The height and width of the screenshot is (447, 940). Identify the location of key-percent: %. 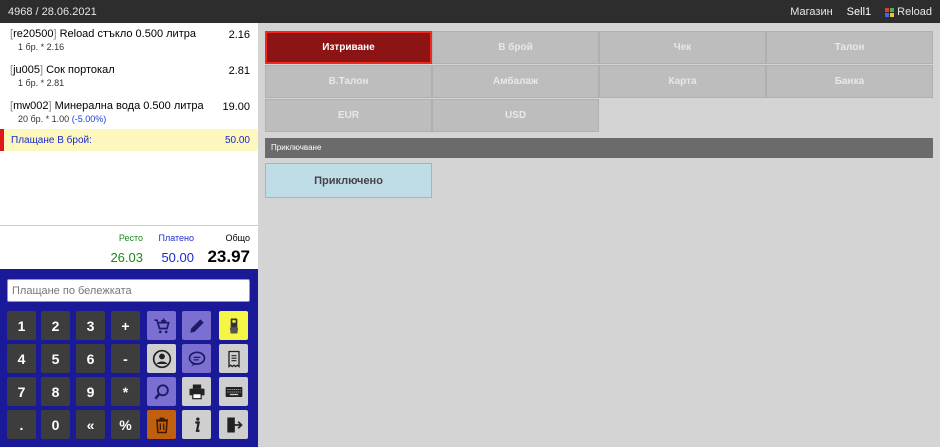
(125, 424).